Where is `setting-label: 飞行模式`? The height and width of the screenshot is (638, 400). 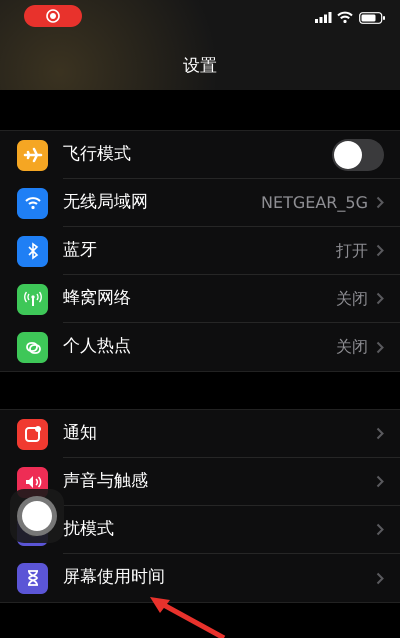
setting-label: 飞行模式 is located at coordinates (197, 155).